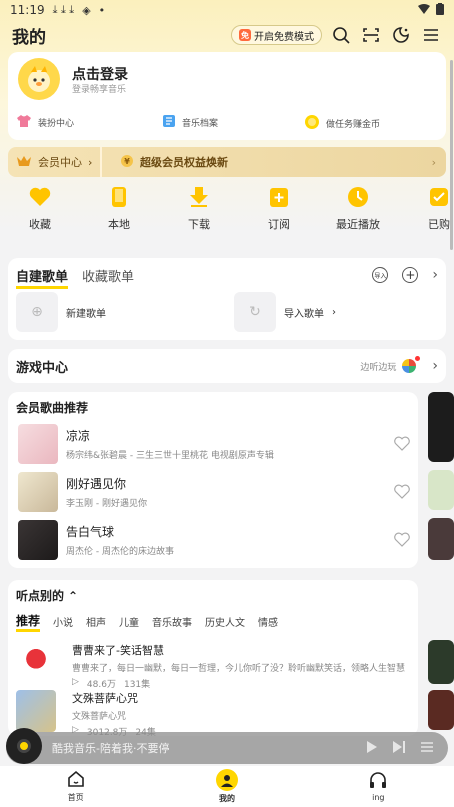 The height and width of the screenshot is (807, 454). Describe the element at coordinates (226, 798) in the screenshot. I see `nav-me-label: 我的` at that location.